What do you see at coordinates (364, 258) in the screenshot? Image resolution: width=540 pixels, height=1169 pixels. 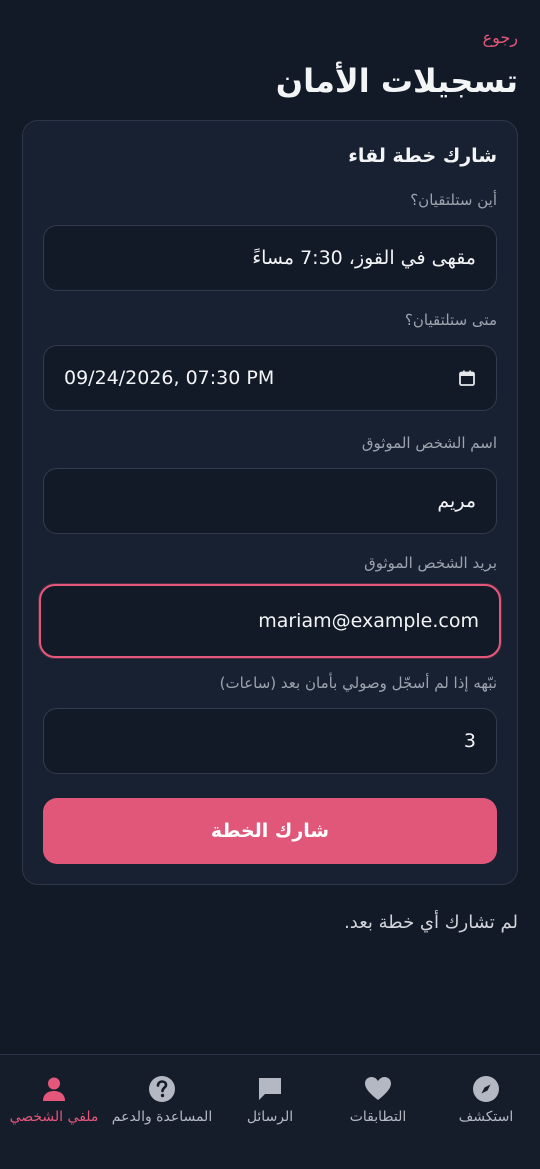 I see `where-value: مقهى في القوز، 7:30 مساءً` at bounding box center [364, 258].